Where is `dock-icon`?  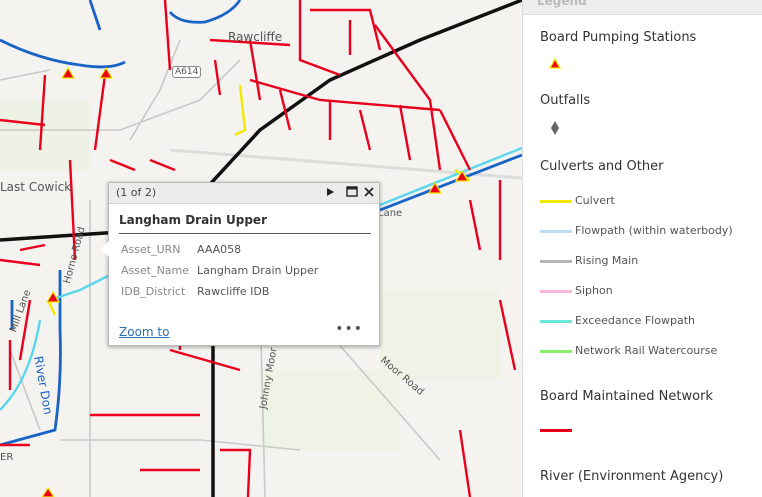 dock-icon is located at coordinates (352, 192).